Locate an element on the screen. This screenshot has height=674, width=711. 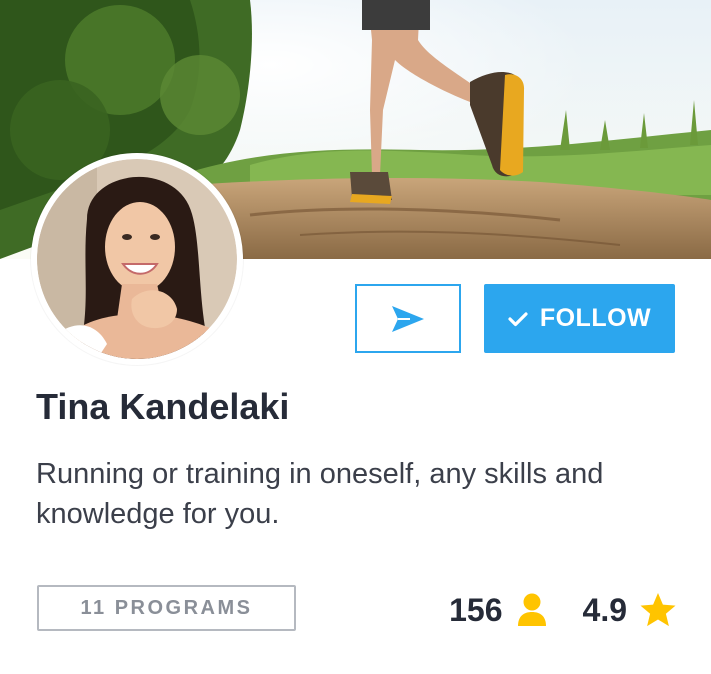
stats: 156 4.9 is located at coordinates (563, 610).